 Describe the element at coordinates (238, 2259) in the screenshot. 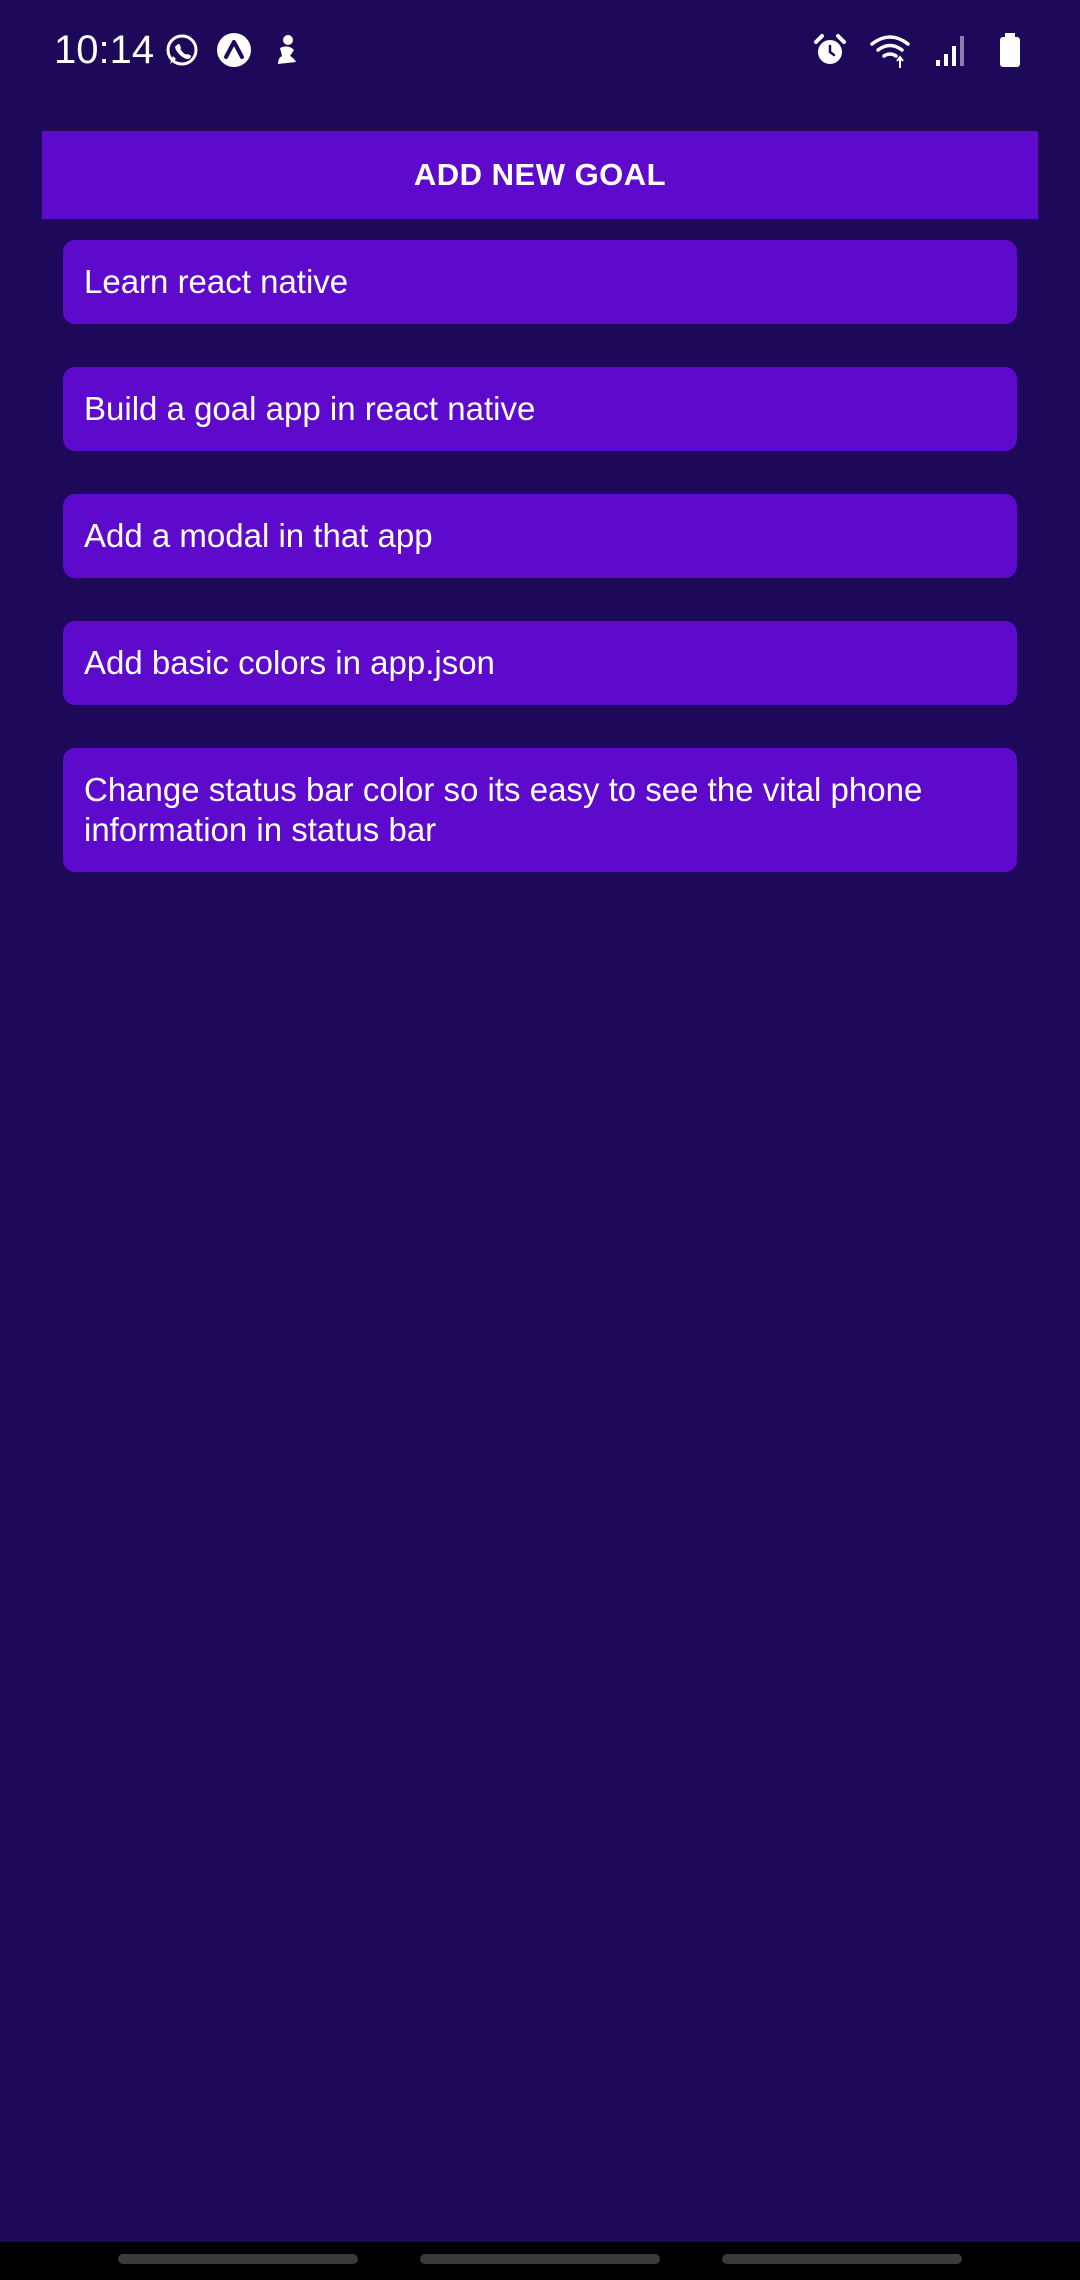

I see `nav-handle-left` at that location.